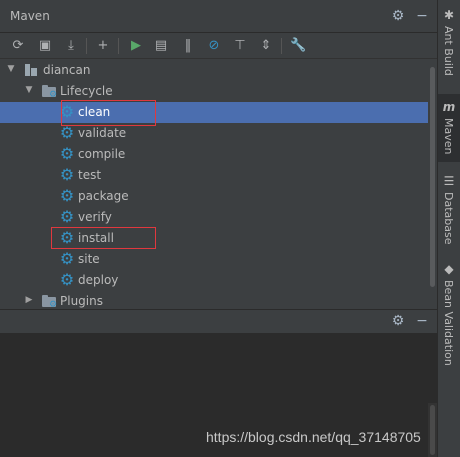 The height and width of the screenshot is (457, 460). Describe the element at coordinates (214, 91) in the screenshot. I see `tree-node-lifecycle: ▼ ⚙ Lifecycle` at that location.